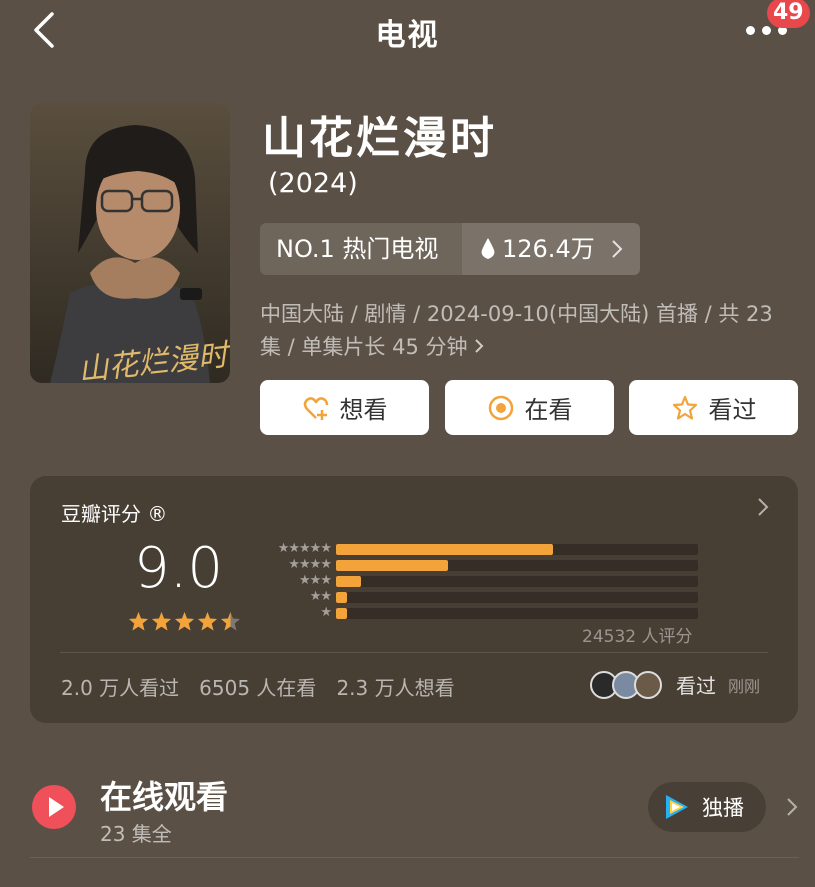  What do you see at coordinates (407, 35) in the screenshot?
I see `page-title: 电视` at bounding box center [407, 35].